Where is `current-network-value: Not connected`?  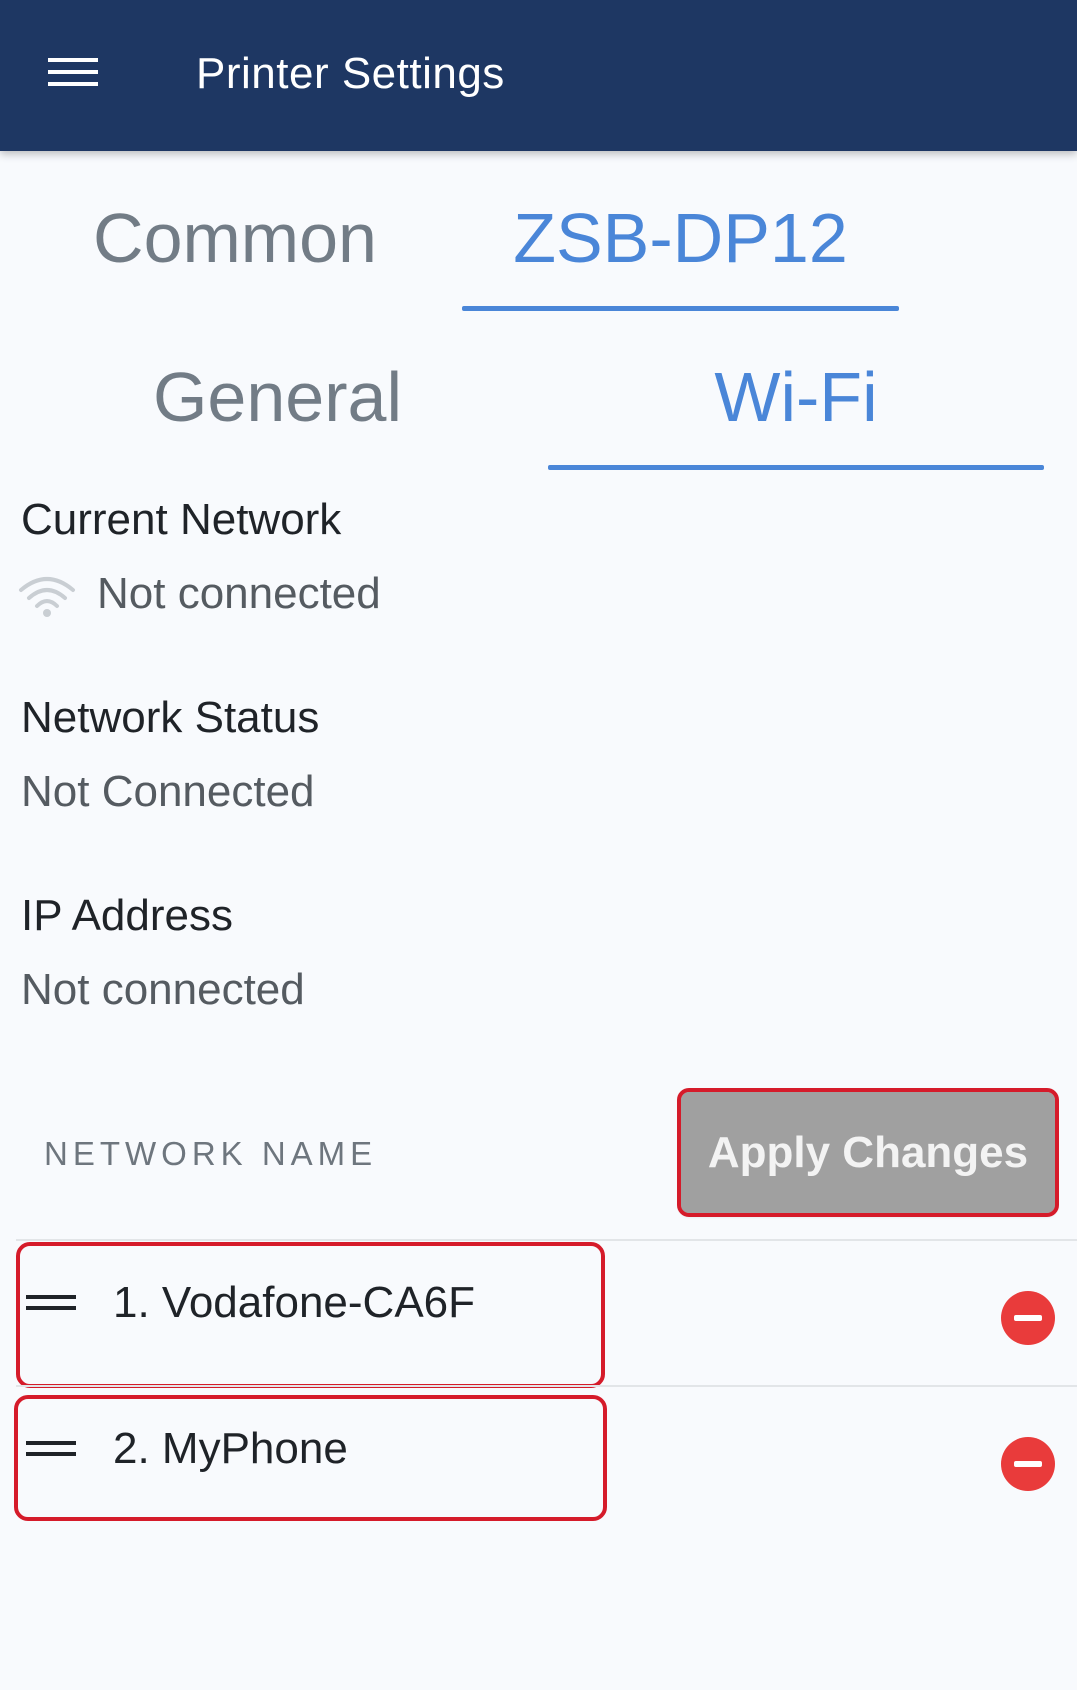 current-network-value: Not connected is located at coordinates (239, 593).